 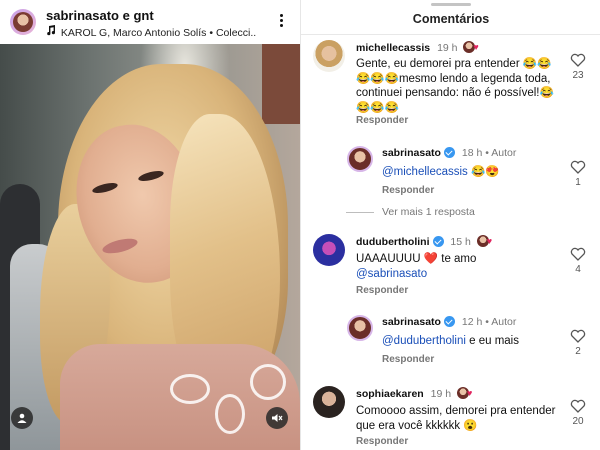 What do you see at coordinates (451, 4) in the screenshot?
I see `sheet-drag-handle` at bounding box center [451, 4].